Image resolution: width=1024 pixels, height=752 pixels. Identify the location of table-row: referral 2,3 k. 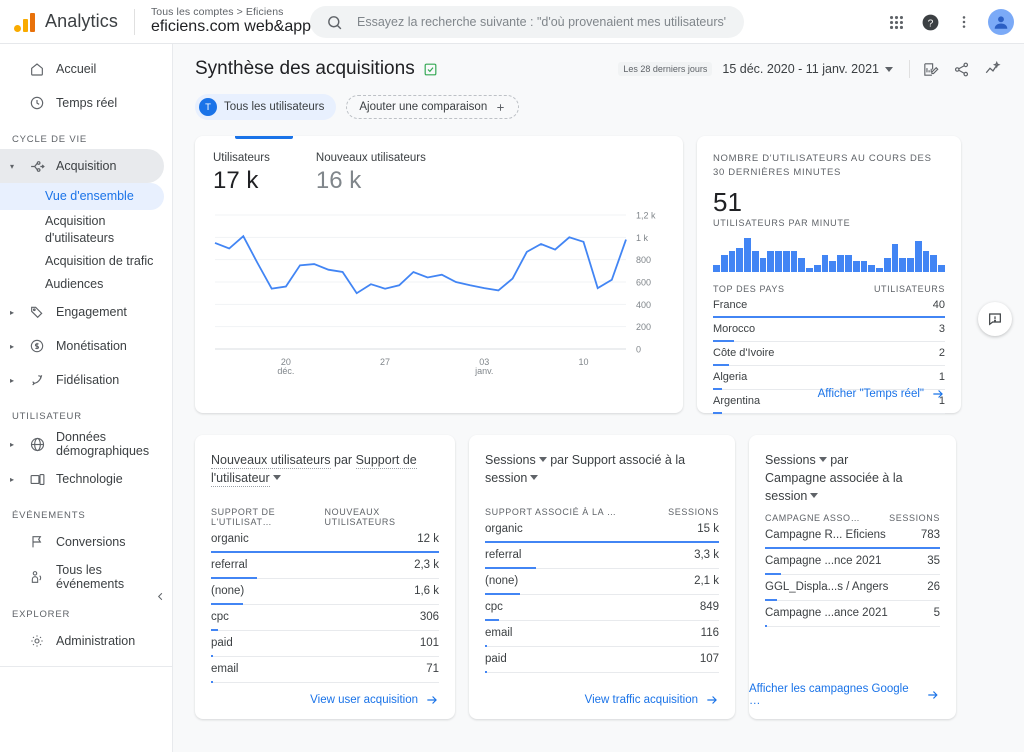
(325, 566).